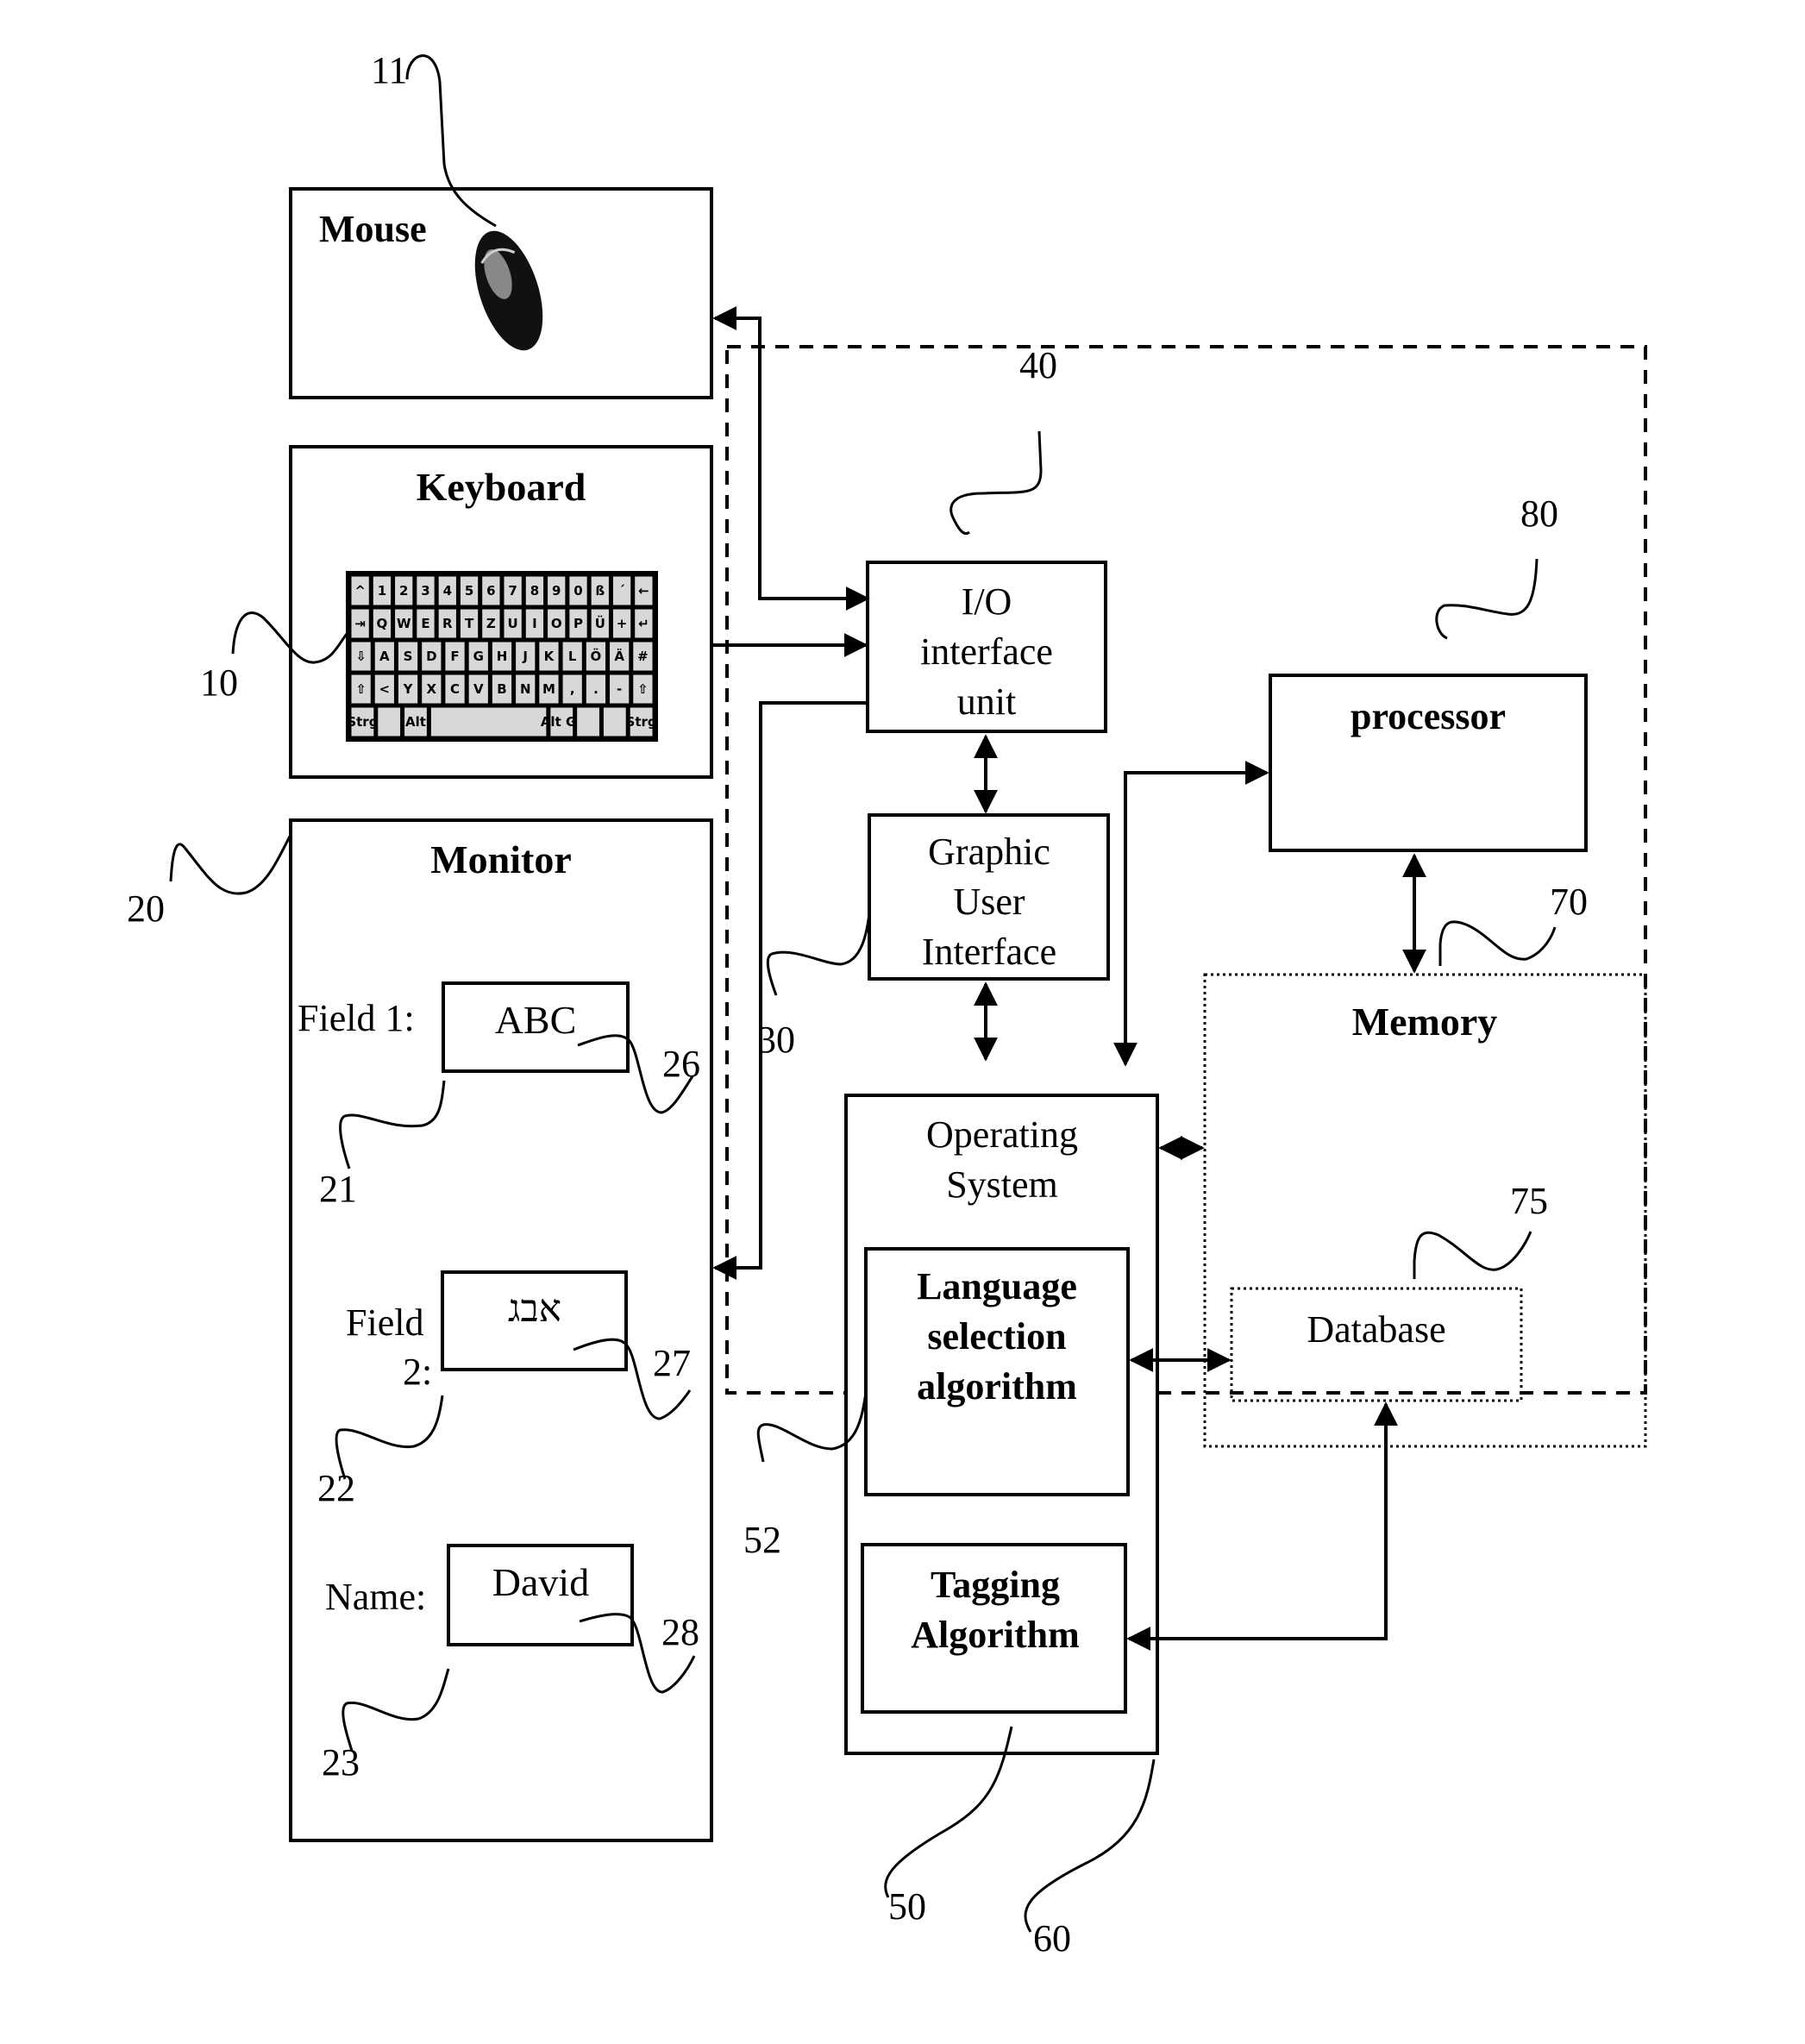 This screenshot has height=2044, width=1805. Describe the element at coordinates (619, 656) in the screenshot. I see `keyboard-key-label: Ä` at that location.